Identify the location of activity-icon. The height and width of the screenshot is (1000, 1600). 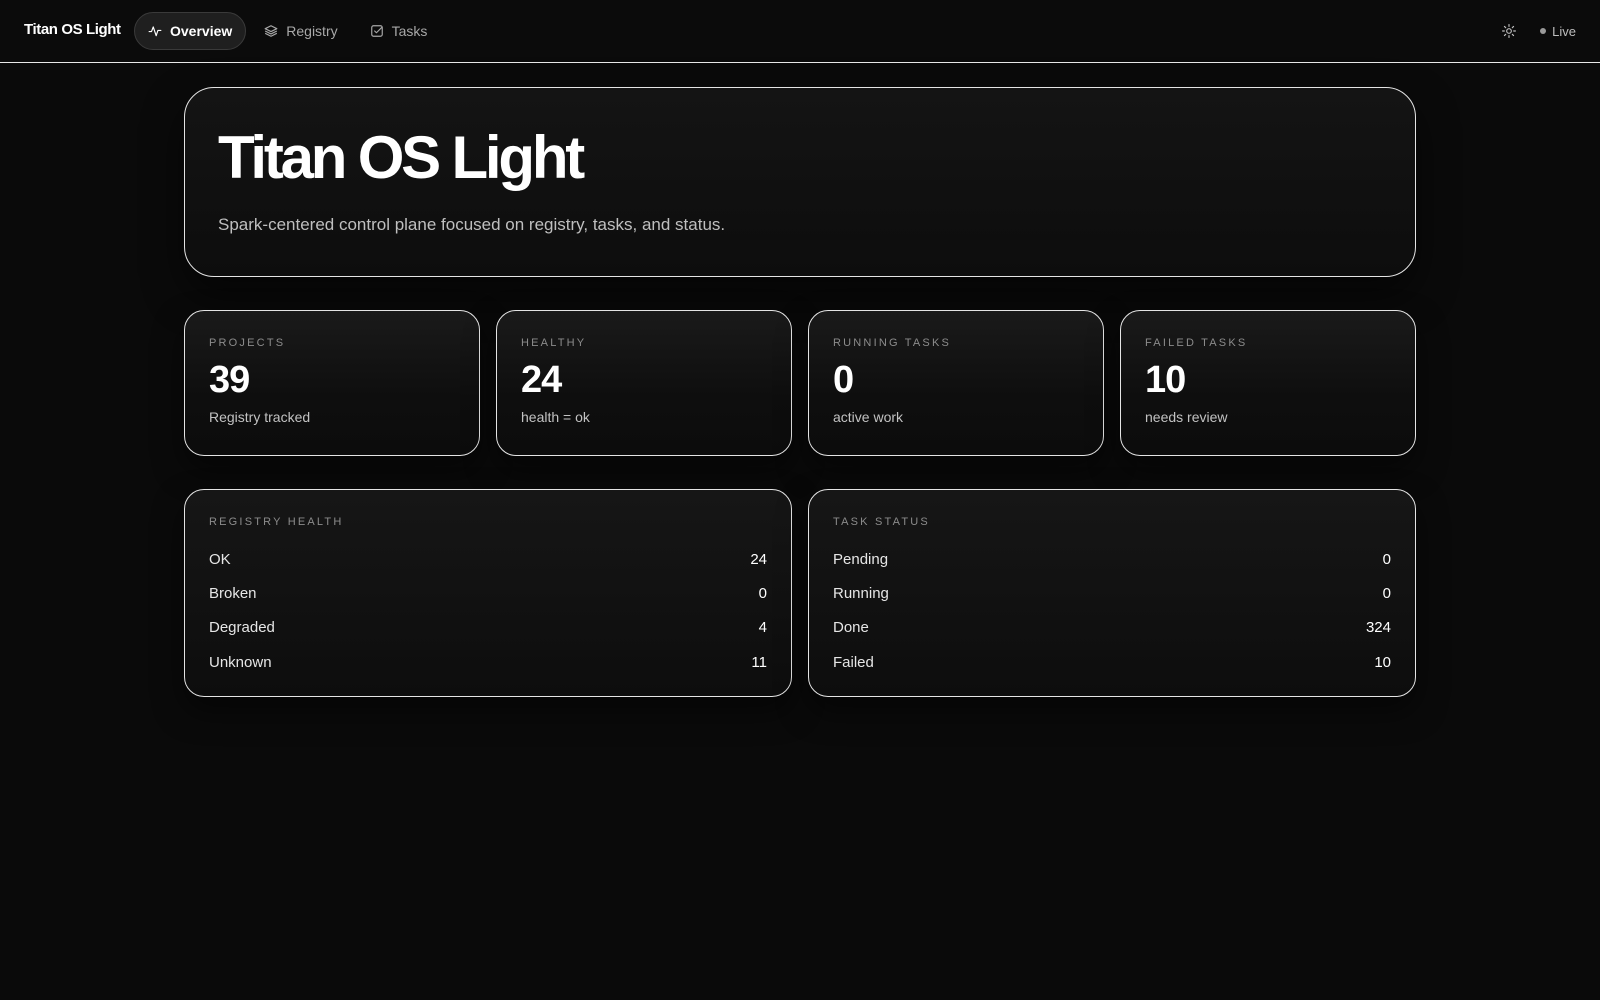
(155, 31).